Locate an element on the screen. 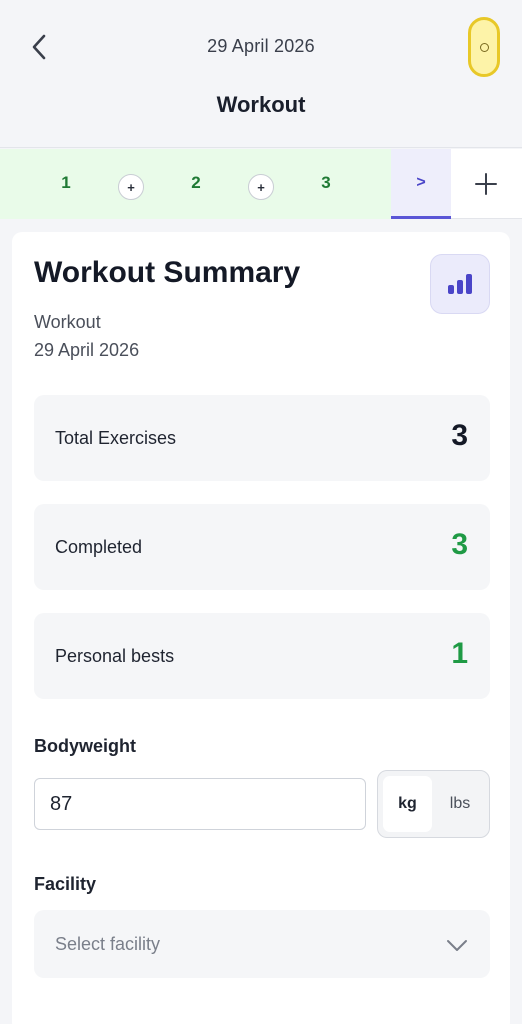 The height and width of the screenshot is (1024, 522). unit-lbs-button: lbs is located at coordinates (460, 804).